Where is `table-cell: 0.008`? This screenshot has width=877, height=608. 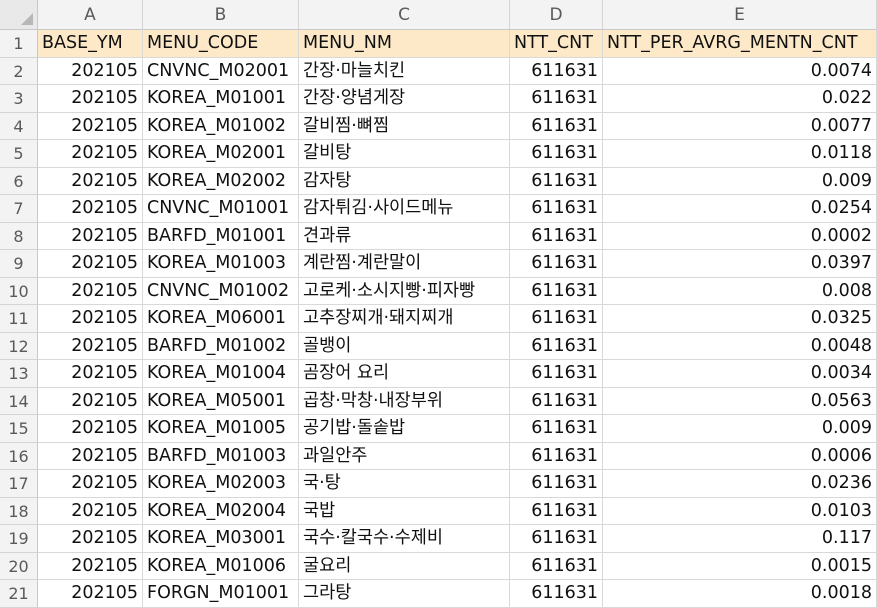 table-cell: 0.008 is located at coordinates (740, 291).